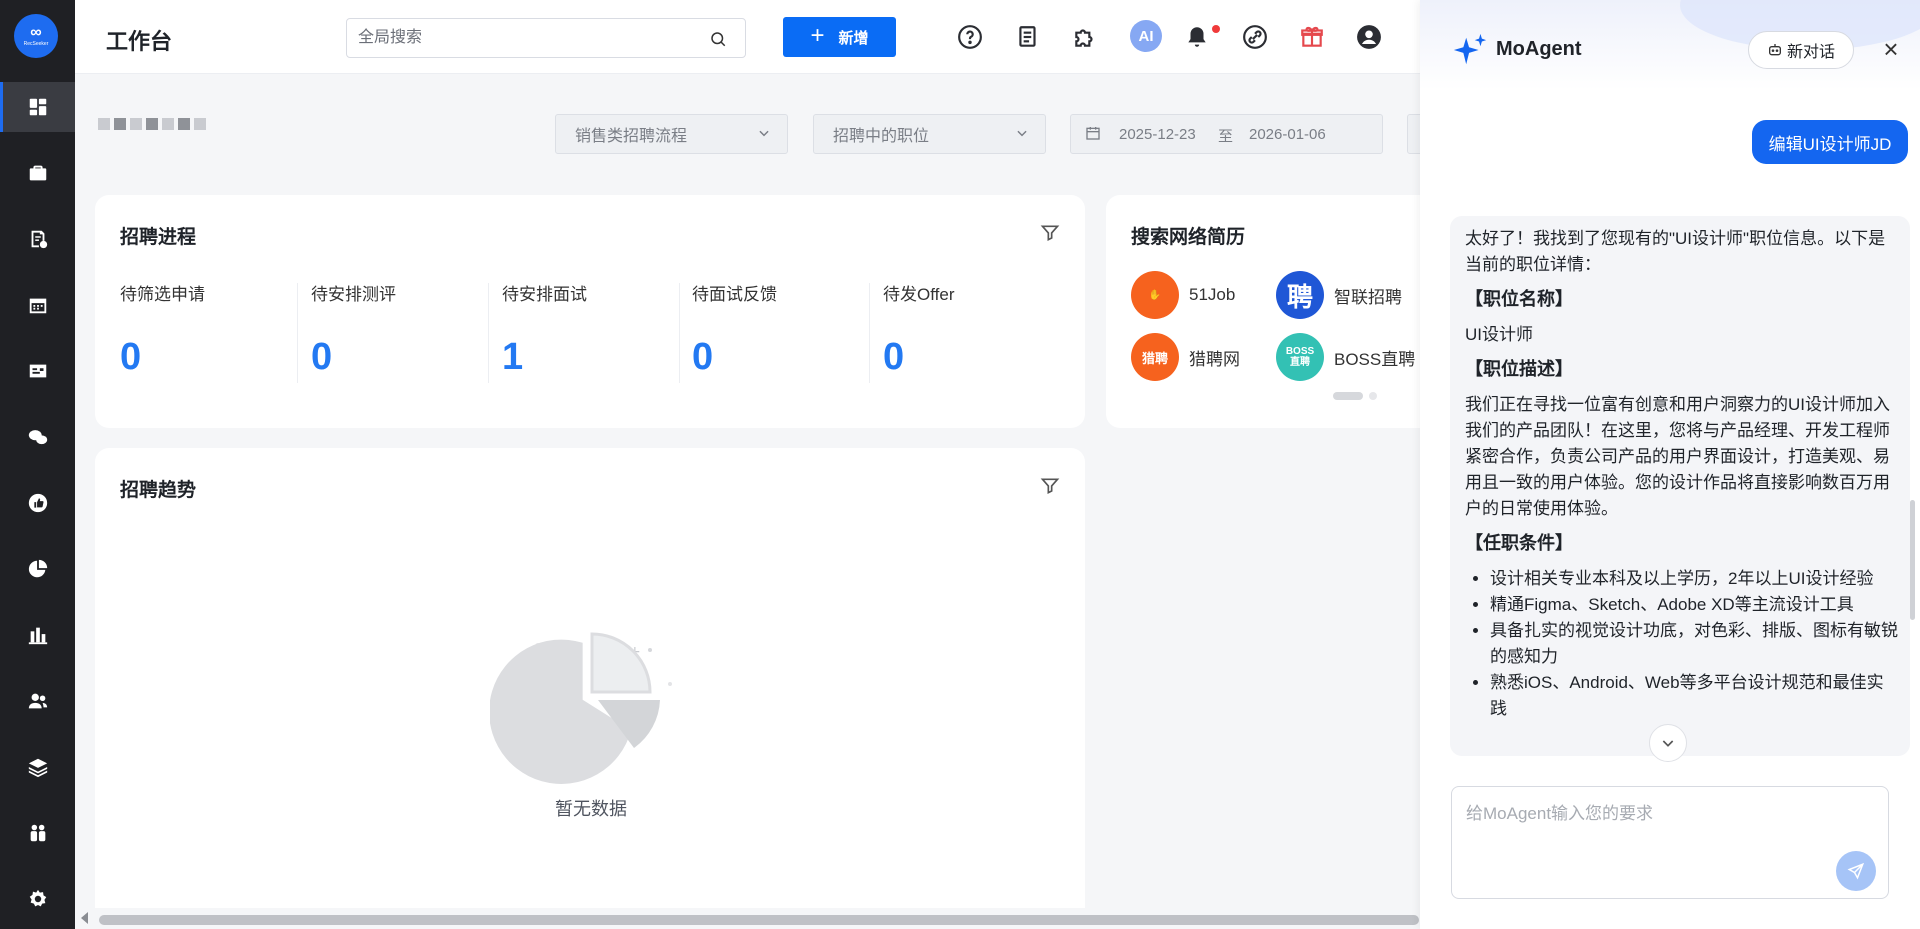 This screenshot has height=929, width=1920. I want to click on stat-pending-interview: 待安排面试 1, so click(597, 330).